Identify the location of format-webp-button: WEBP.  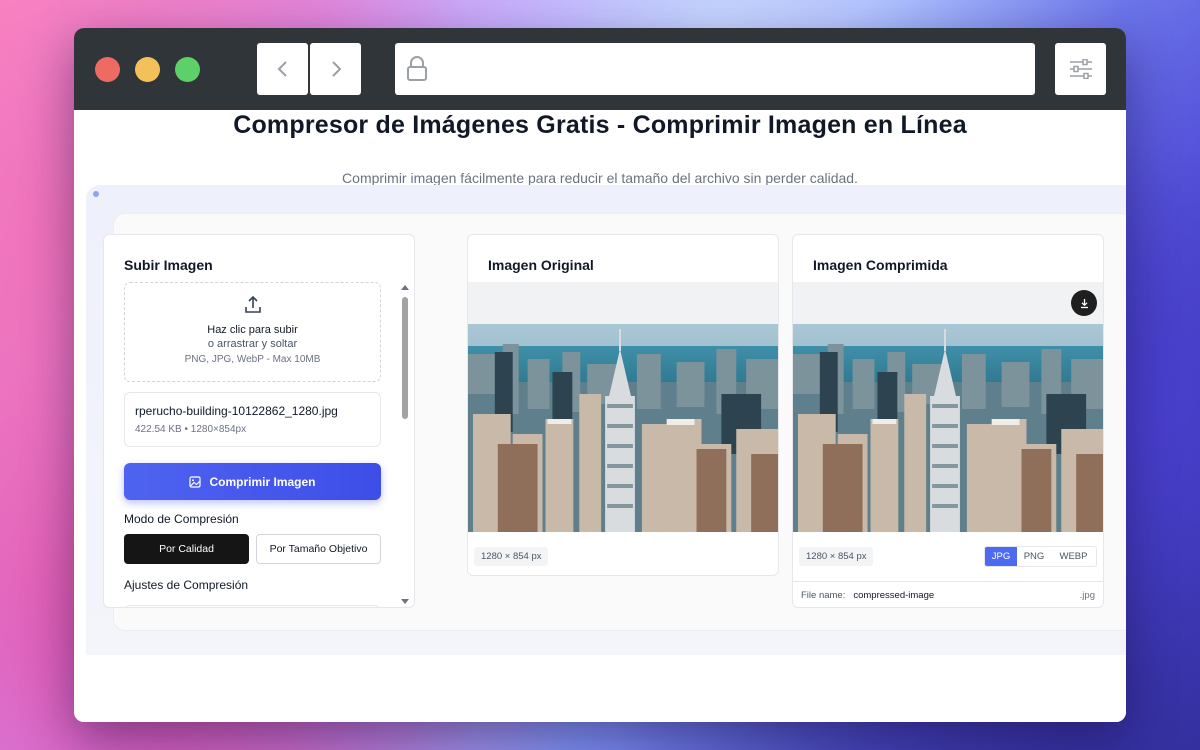
(1073, 556).